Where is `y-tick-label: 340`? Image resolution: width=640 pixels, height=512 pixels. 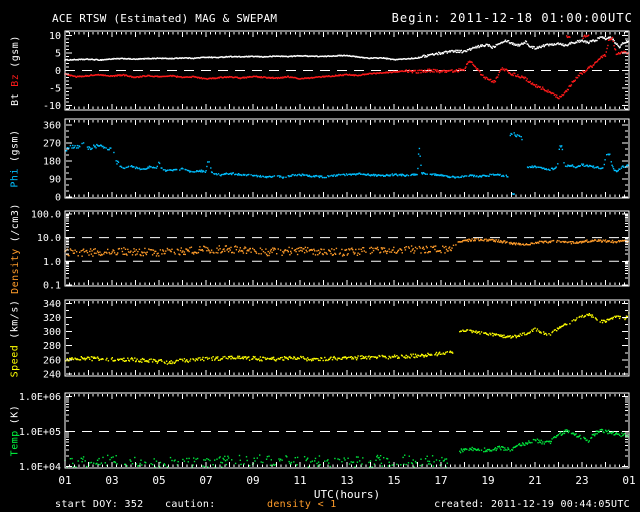
y-tick-label: 340 is located at coordinates (52, 304).